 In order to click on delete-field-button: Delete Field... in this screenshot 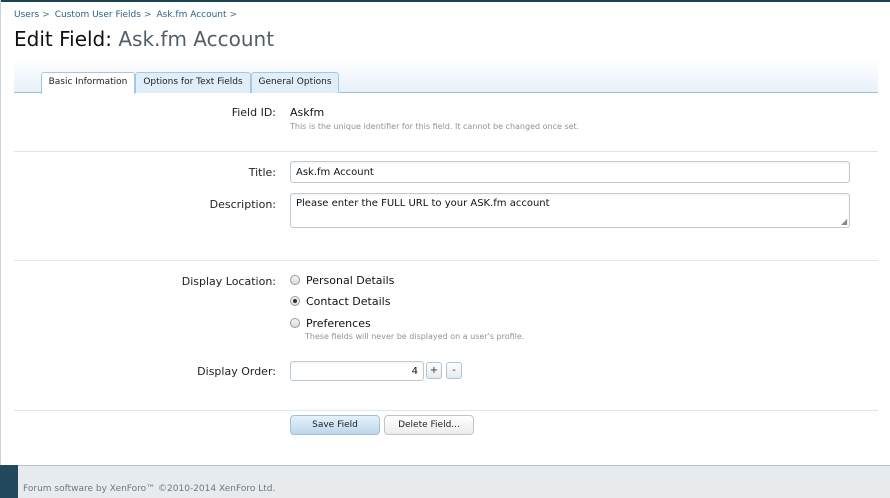, I will do `click(429, 425)`.